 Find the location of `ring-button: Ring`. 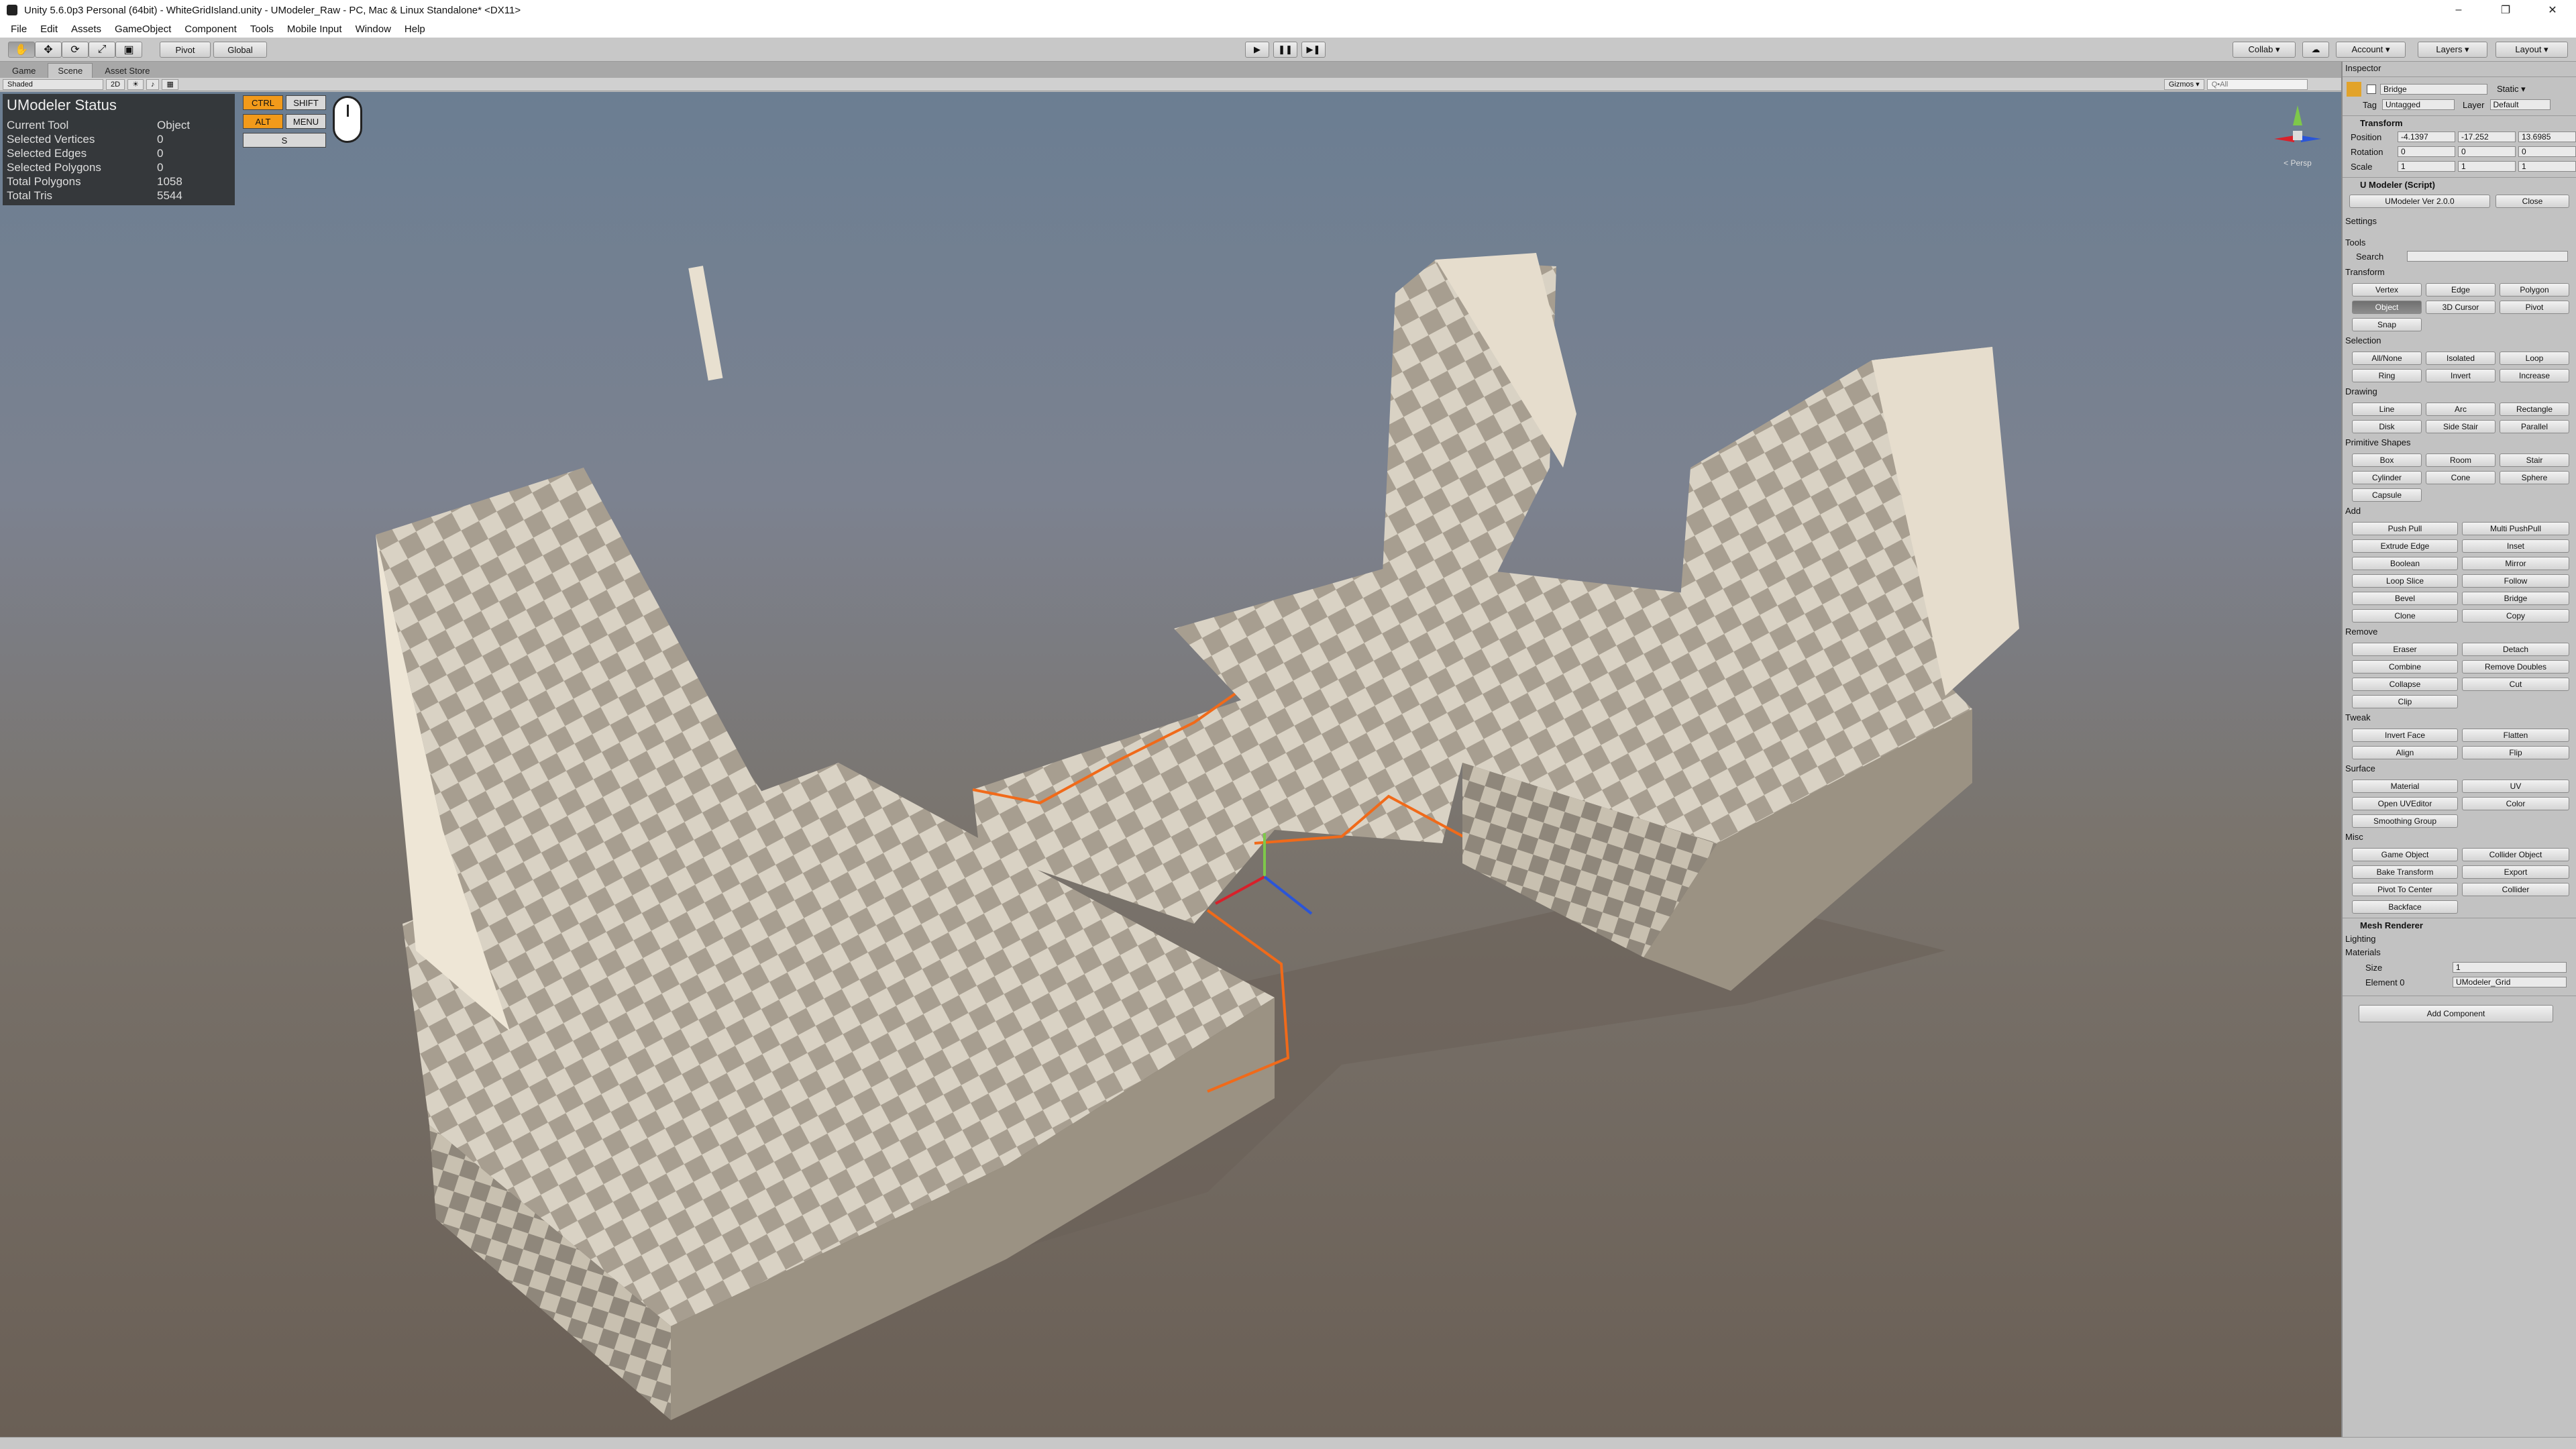

ring-button: Ring is located at coordinates (2387, 375).